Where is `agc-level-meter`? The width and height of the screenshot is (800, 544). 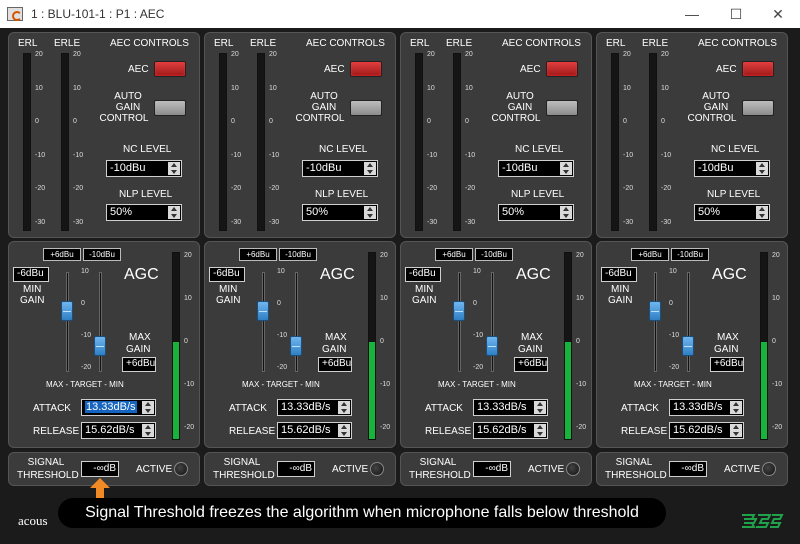 agc-level-meter is located at coordinates (764, 346).